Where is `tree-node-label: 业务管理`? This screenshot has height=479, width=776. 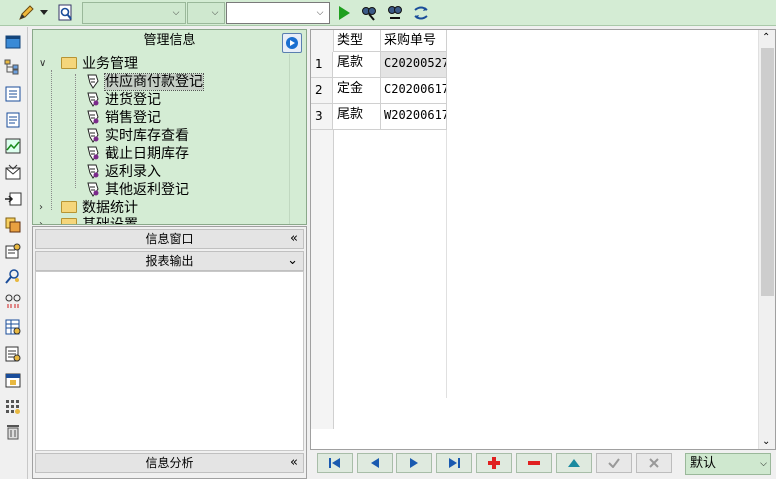
tree-node-label: 业务管理 is located at coordinates (110, 64).